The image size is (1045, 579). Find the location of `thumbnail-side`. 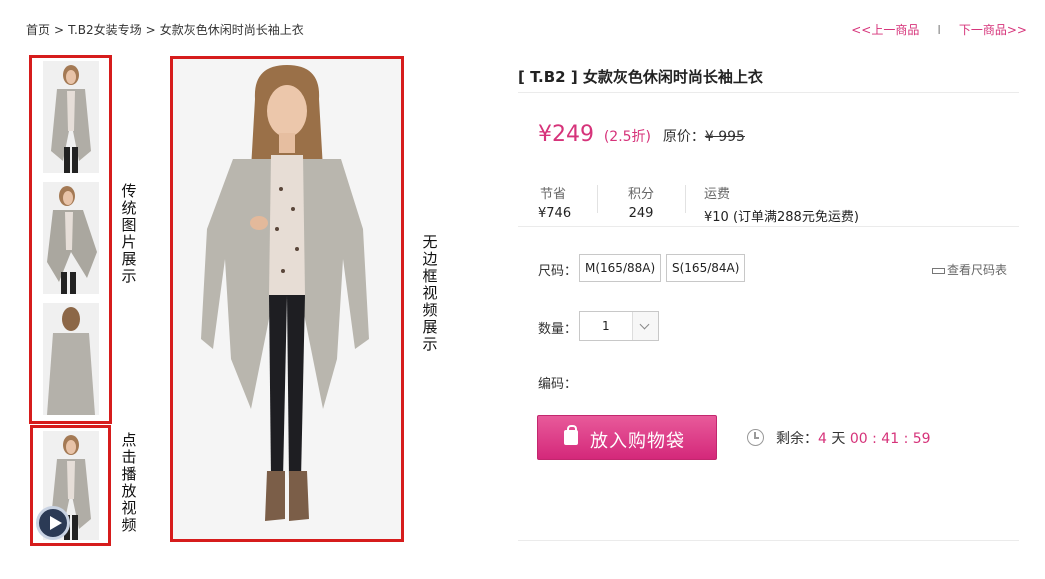

thumbnail-side is located at coordinates (71, 238).